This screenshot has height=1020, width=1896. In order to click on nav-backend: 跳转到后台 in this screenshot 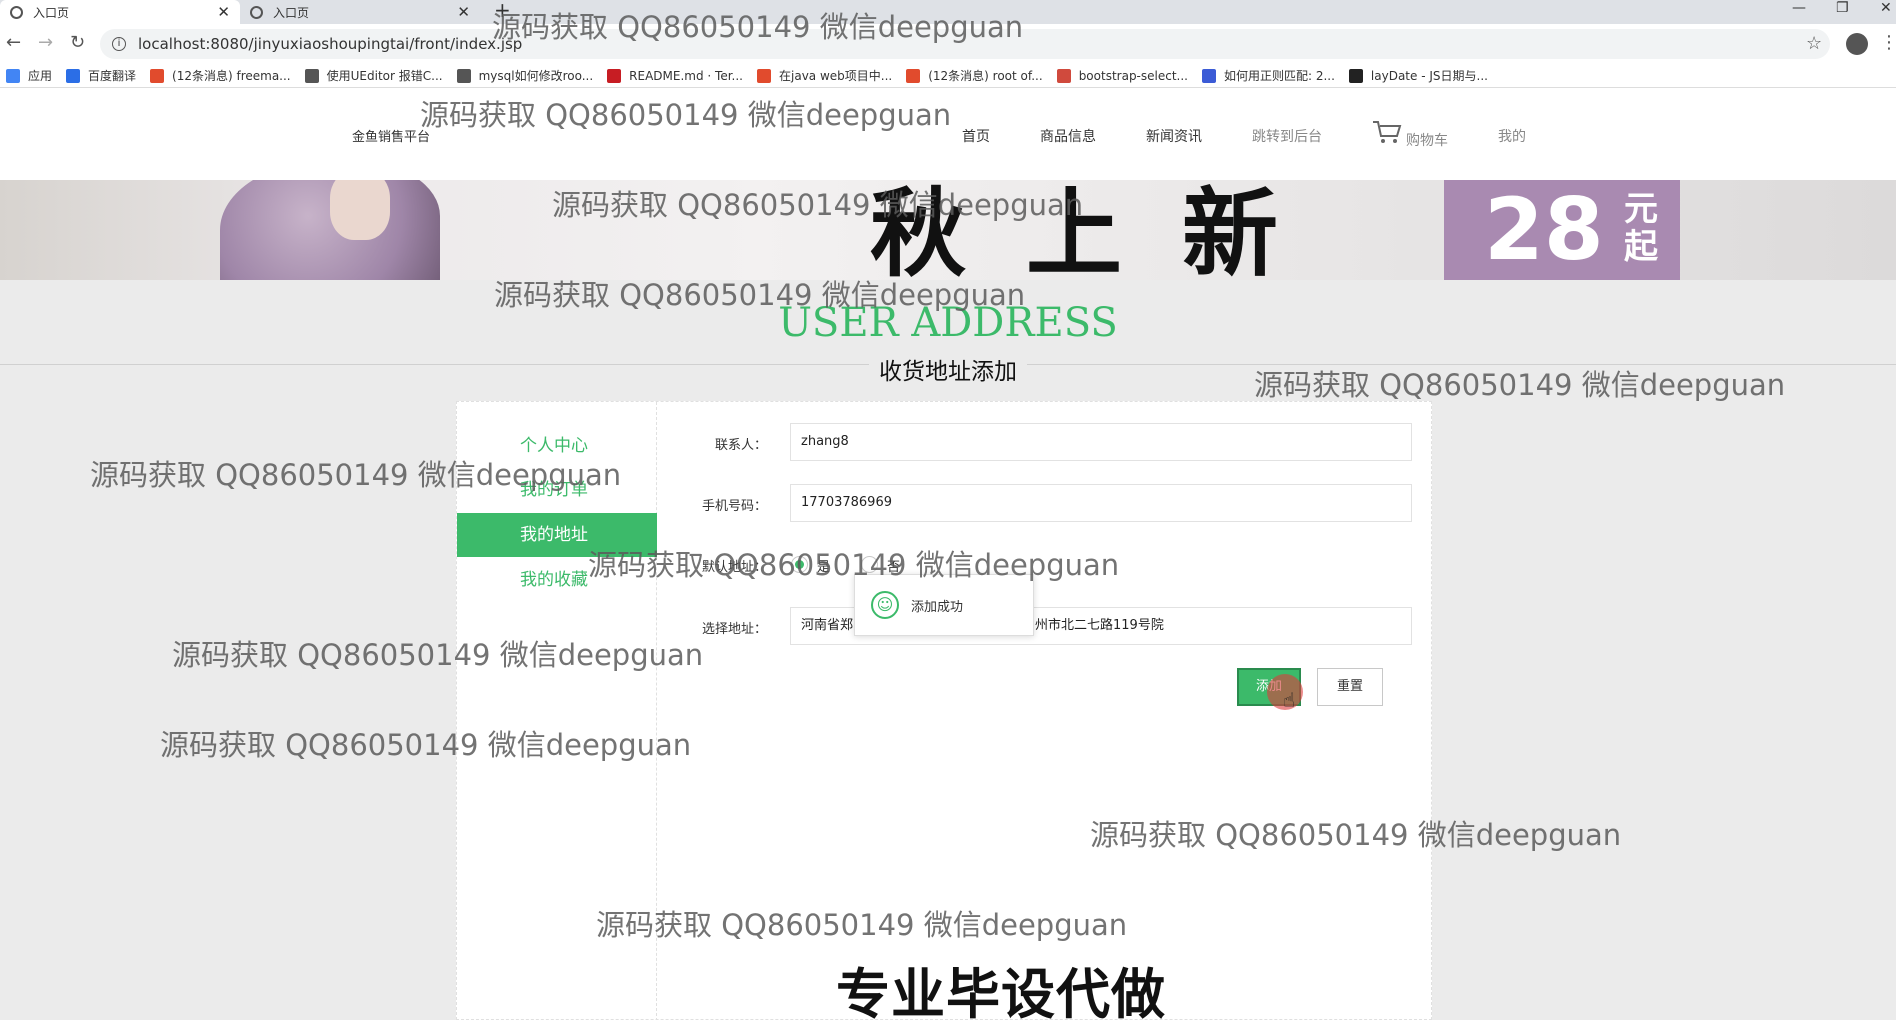, I will do `click(1287, 136)`.